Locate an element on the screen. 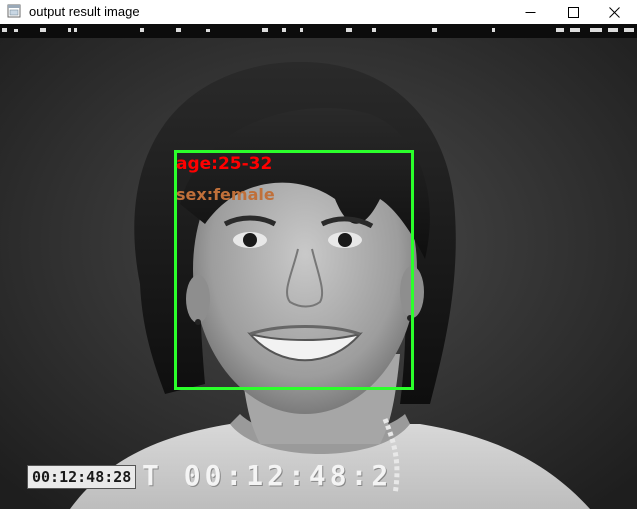  title-bar: output result image is located at coordinates (318, 12).